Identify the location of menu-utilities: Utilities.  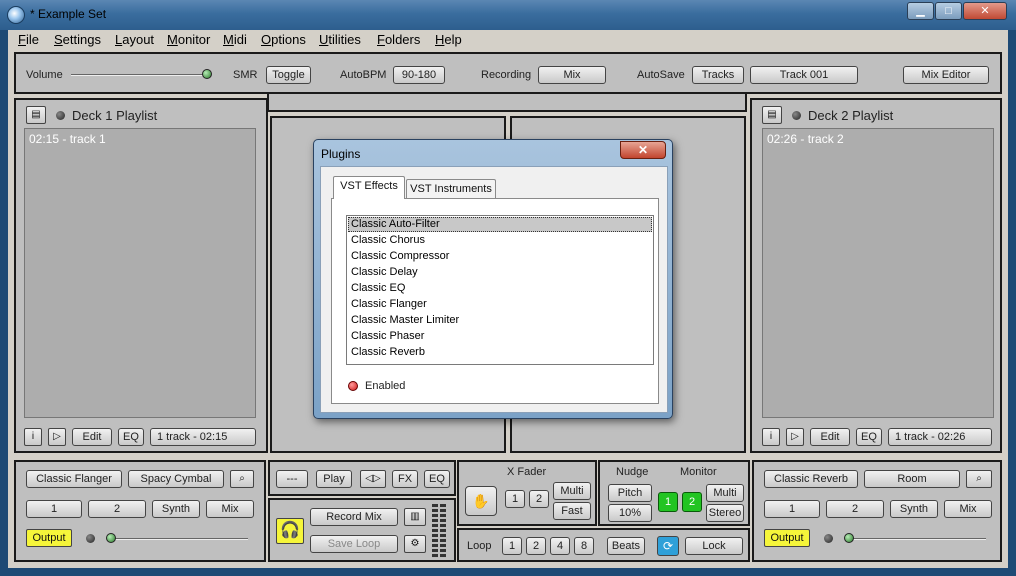
(340, 39).